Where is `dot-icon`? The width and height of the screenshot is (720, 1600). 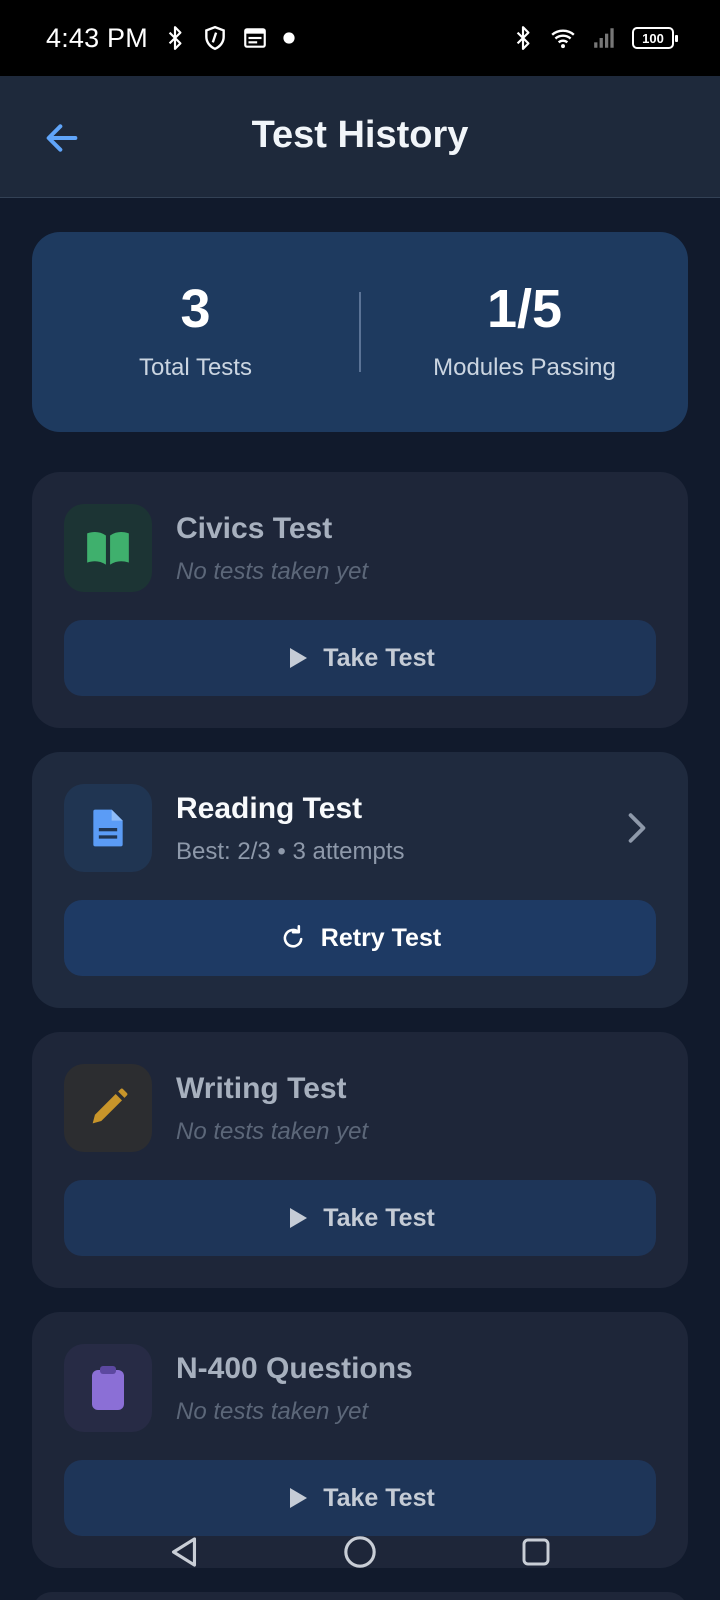 dot-icon is located at coordinates (289, 38).